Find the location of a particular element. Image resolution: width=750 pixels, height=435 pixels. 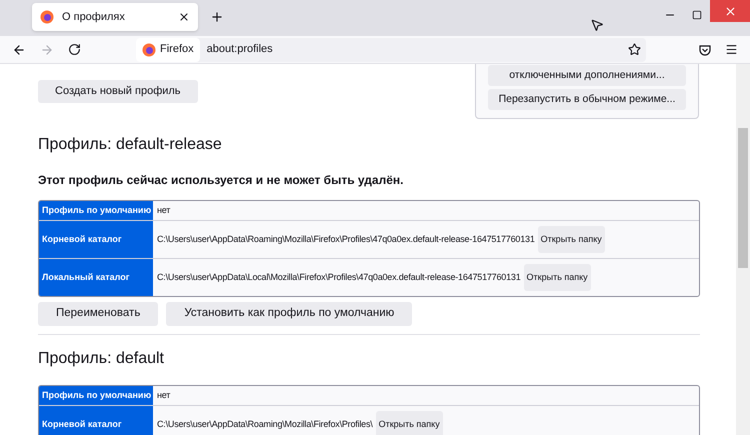

tab-title: О профилях is located at coordinates (94, 17).